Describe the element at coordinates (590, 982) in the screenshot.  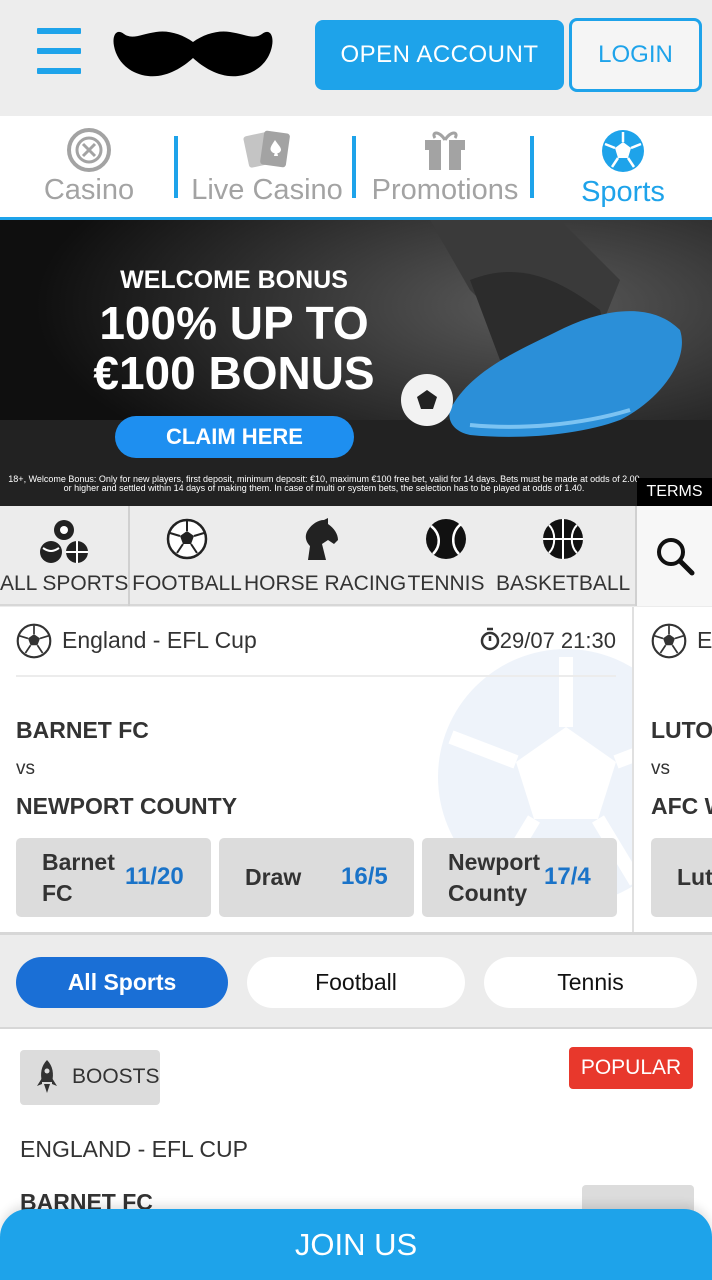
I see `filter-tennis: Tennis` at that location.